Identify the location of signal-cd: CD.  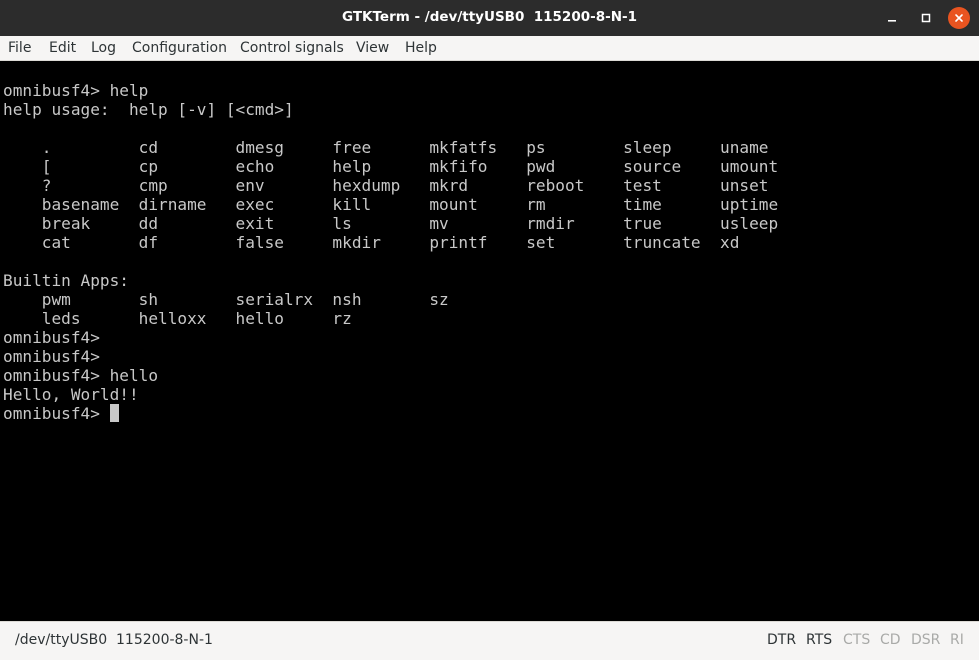
(890, 640).